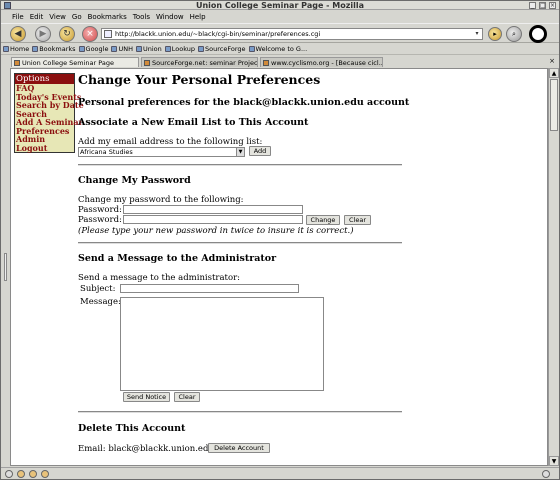  I want to click on tab-union-seminar: Union College Seminar Page, so click(75, 62).